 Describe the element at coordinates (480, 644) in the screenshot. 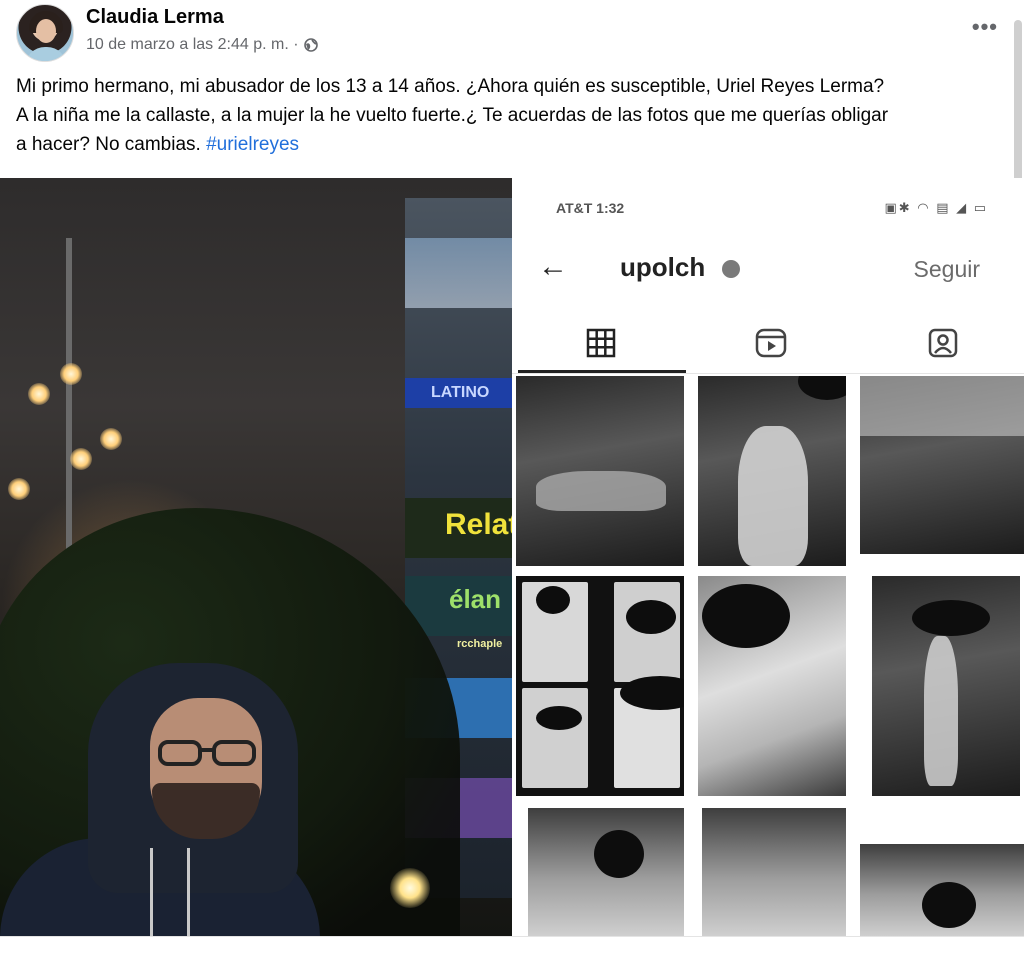

I see `tower-sign: rcchaple` at that location.